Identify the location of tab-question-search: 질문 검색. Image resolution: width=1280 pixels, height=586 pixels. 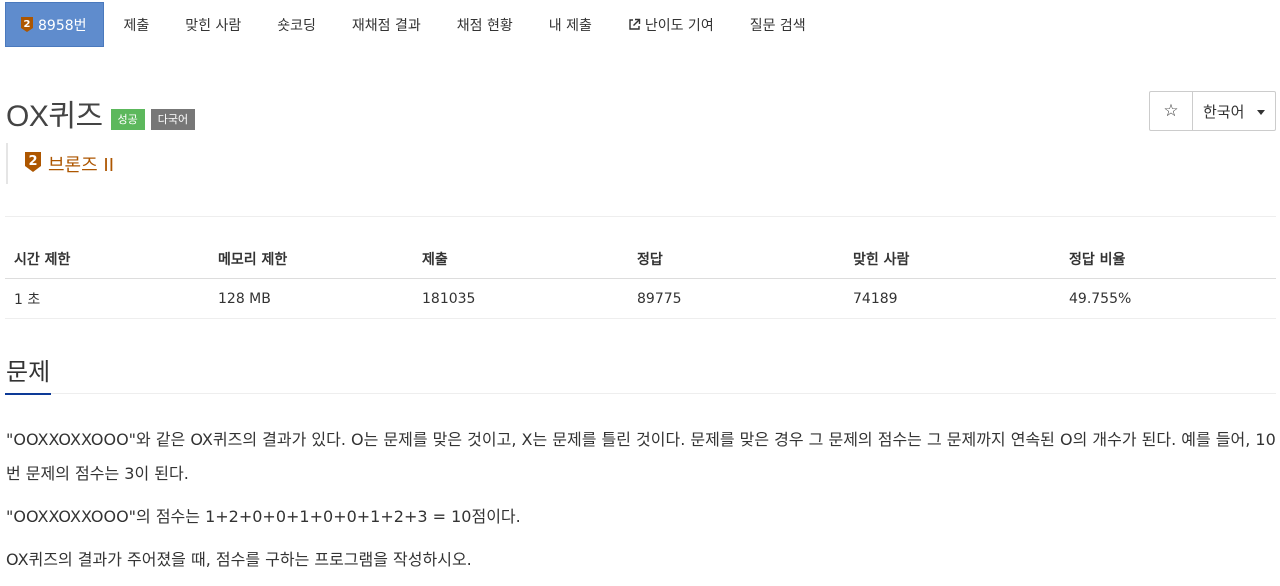
(778, 24).